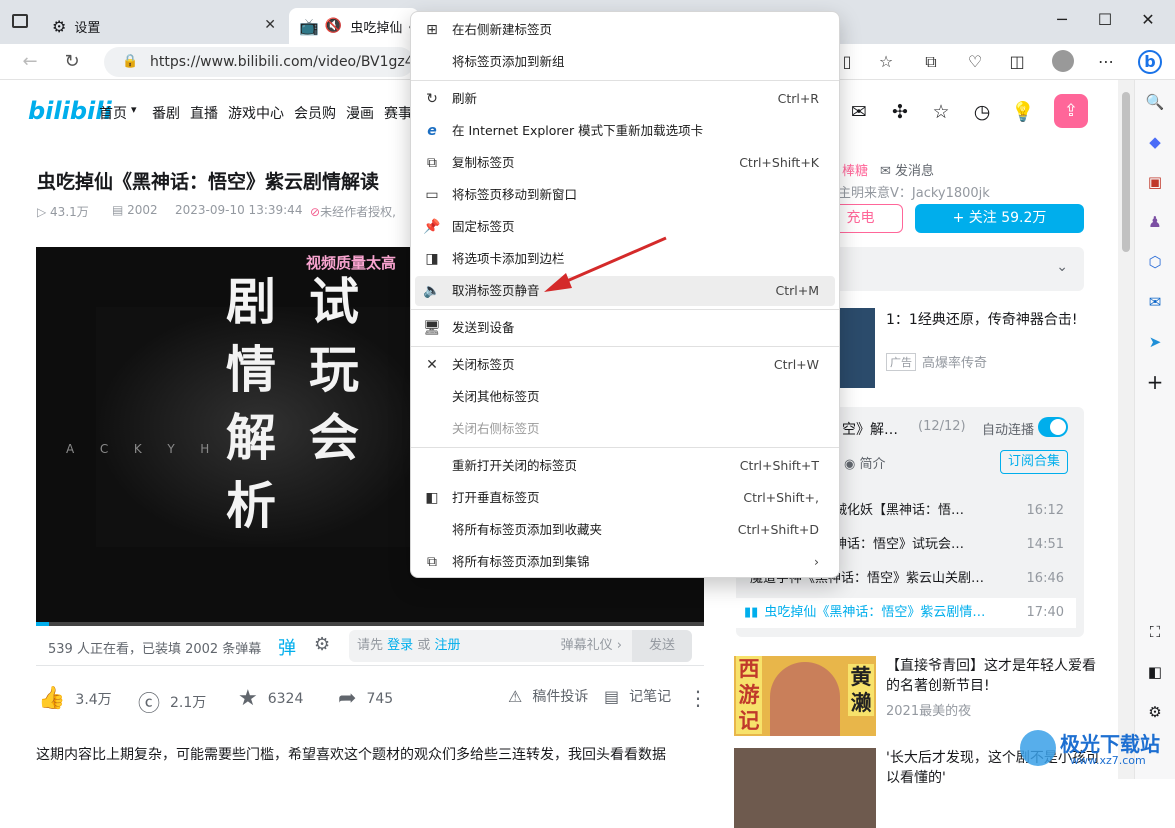 This screenshot has height=828, width=1175. Describe the element at coordinates (204, 113) in the screenshot. I see `nav-live: 直播` at that location.